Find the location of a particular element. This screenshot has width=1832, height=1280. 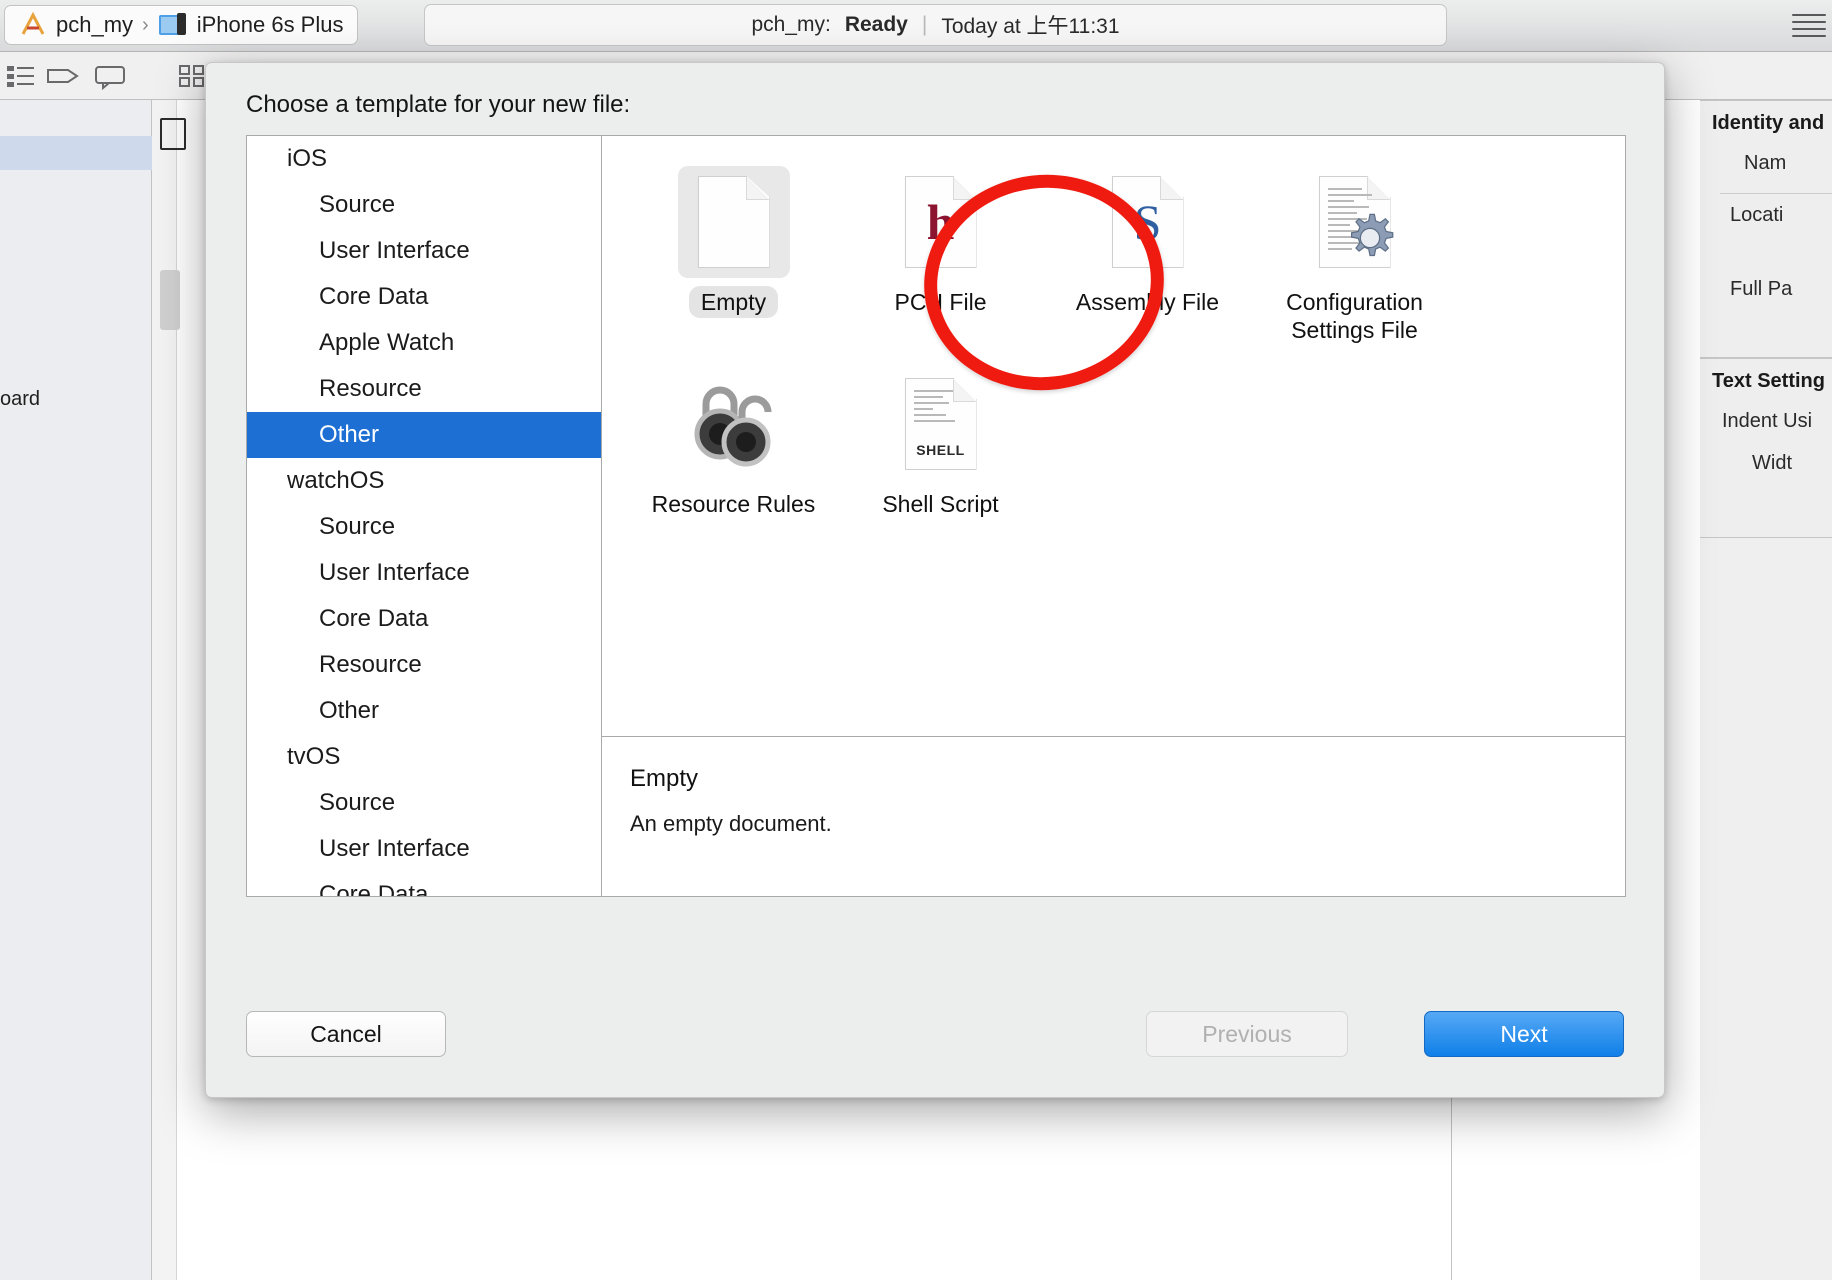

text-settings-section-title: Text Setting is located at coordinates (1768, 381).